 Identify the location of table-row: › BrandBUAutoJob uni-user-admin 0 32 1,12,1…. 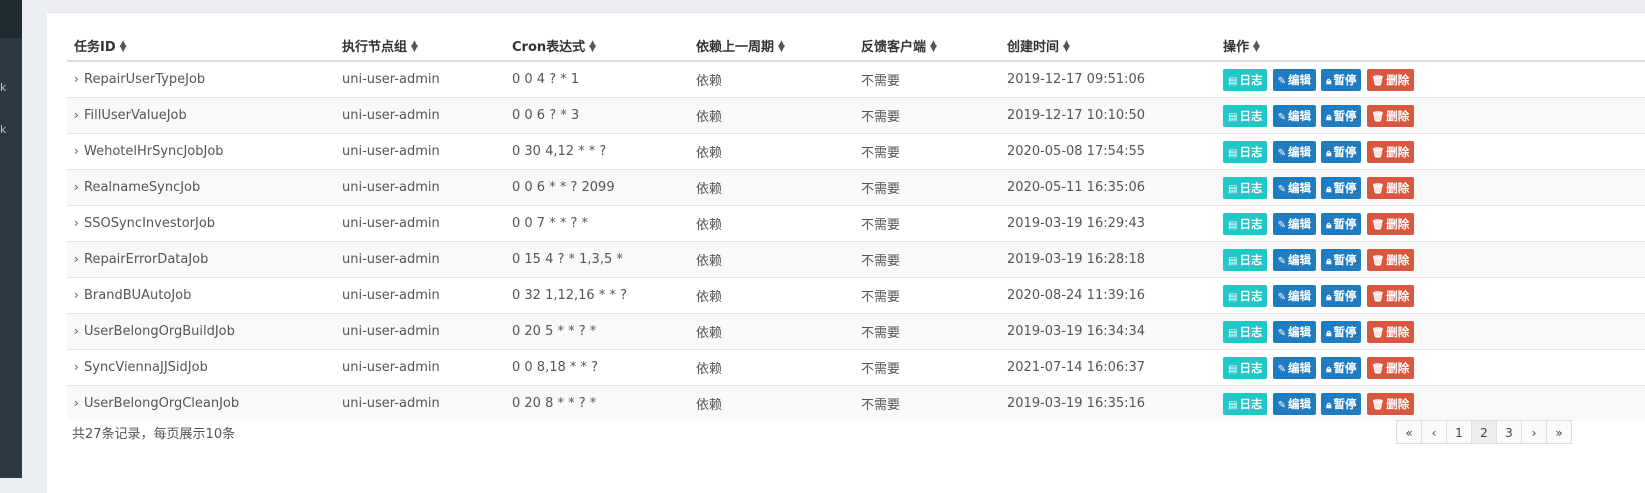
(856, 295).